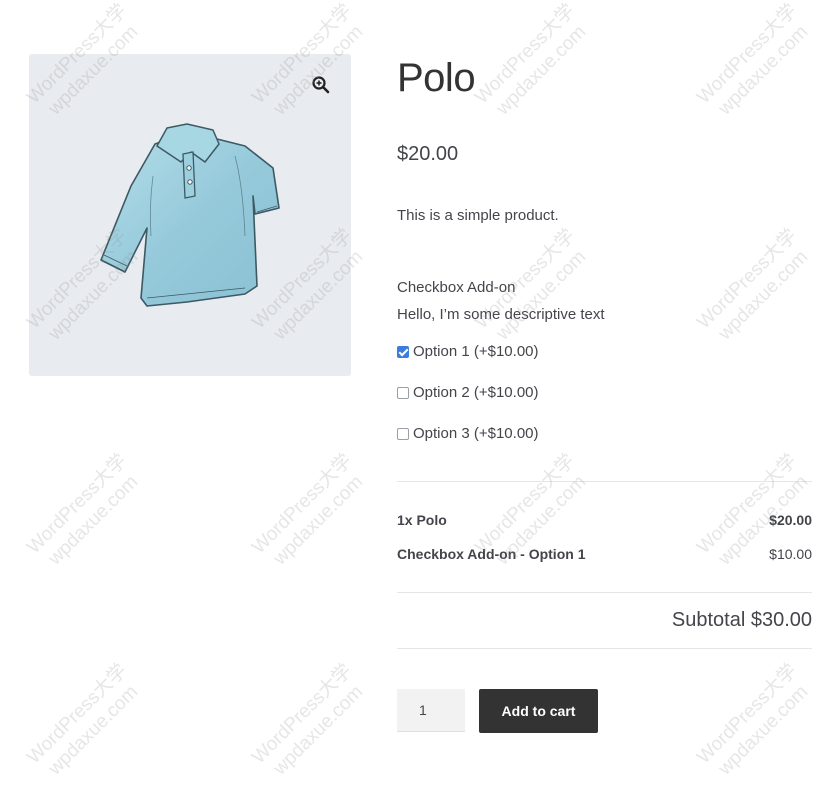 The image size is (840, 785). What do you see at coordinates (478, 215) in the screenshot?
I see `product-description: This is a simple product.` at bounding box center [478, 215].